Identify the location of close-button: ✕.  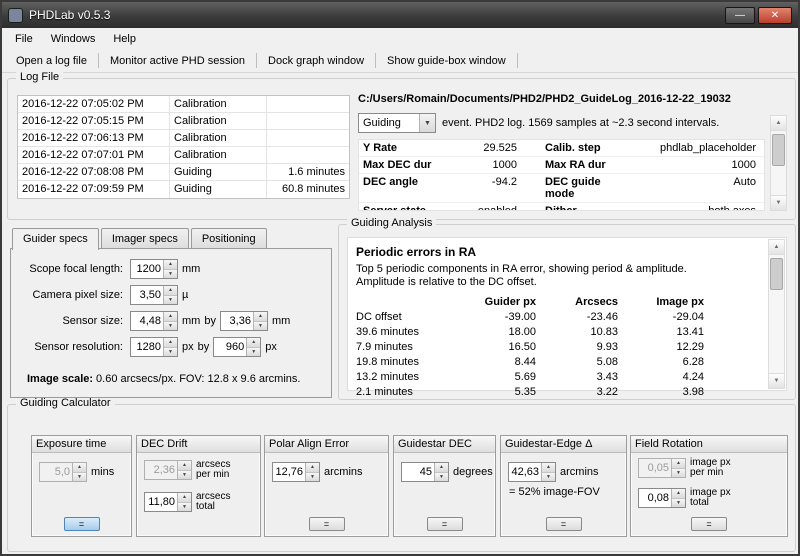
(775, 15).